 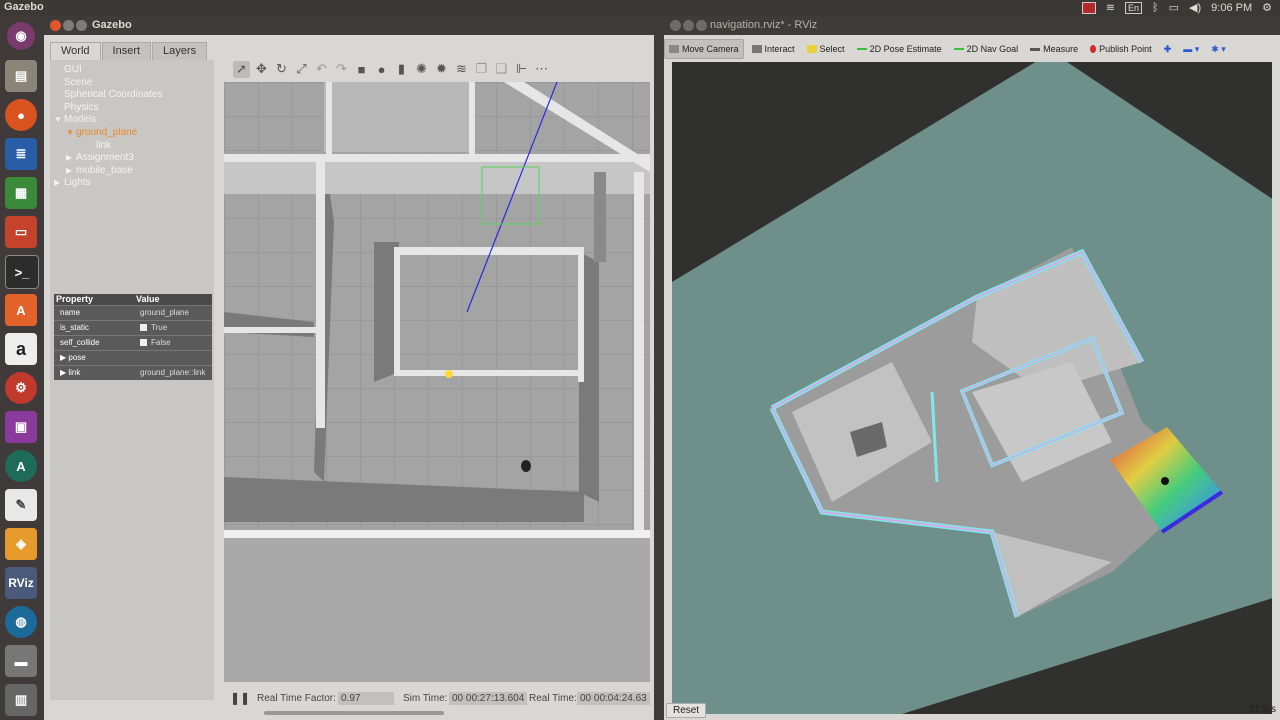 What do you see at coordinates (21, 661) in the screenshot?
I see `drive-icon: ▬` at bounding box center [21, 661].